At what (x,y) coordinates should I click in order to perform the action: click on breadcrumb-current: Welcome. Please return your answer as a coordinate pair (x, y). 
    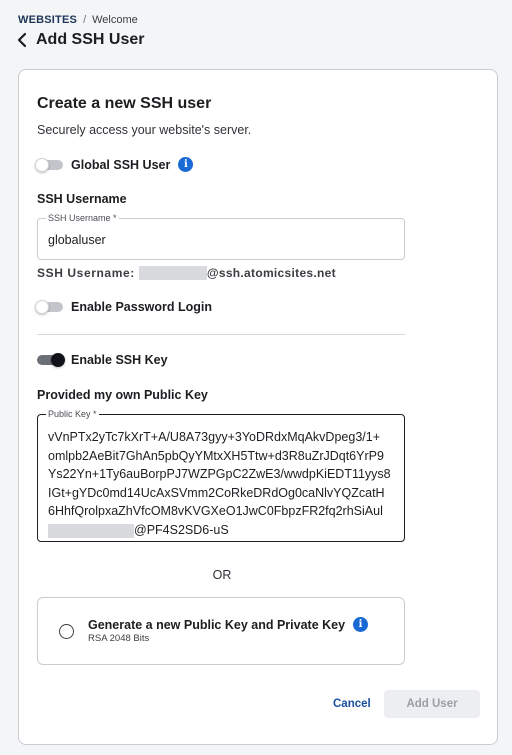
    Looking at the image, I should click on (115, 20).